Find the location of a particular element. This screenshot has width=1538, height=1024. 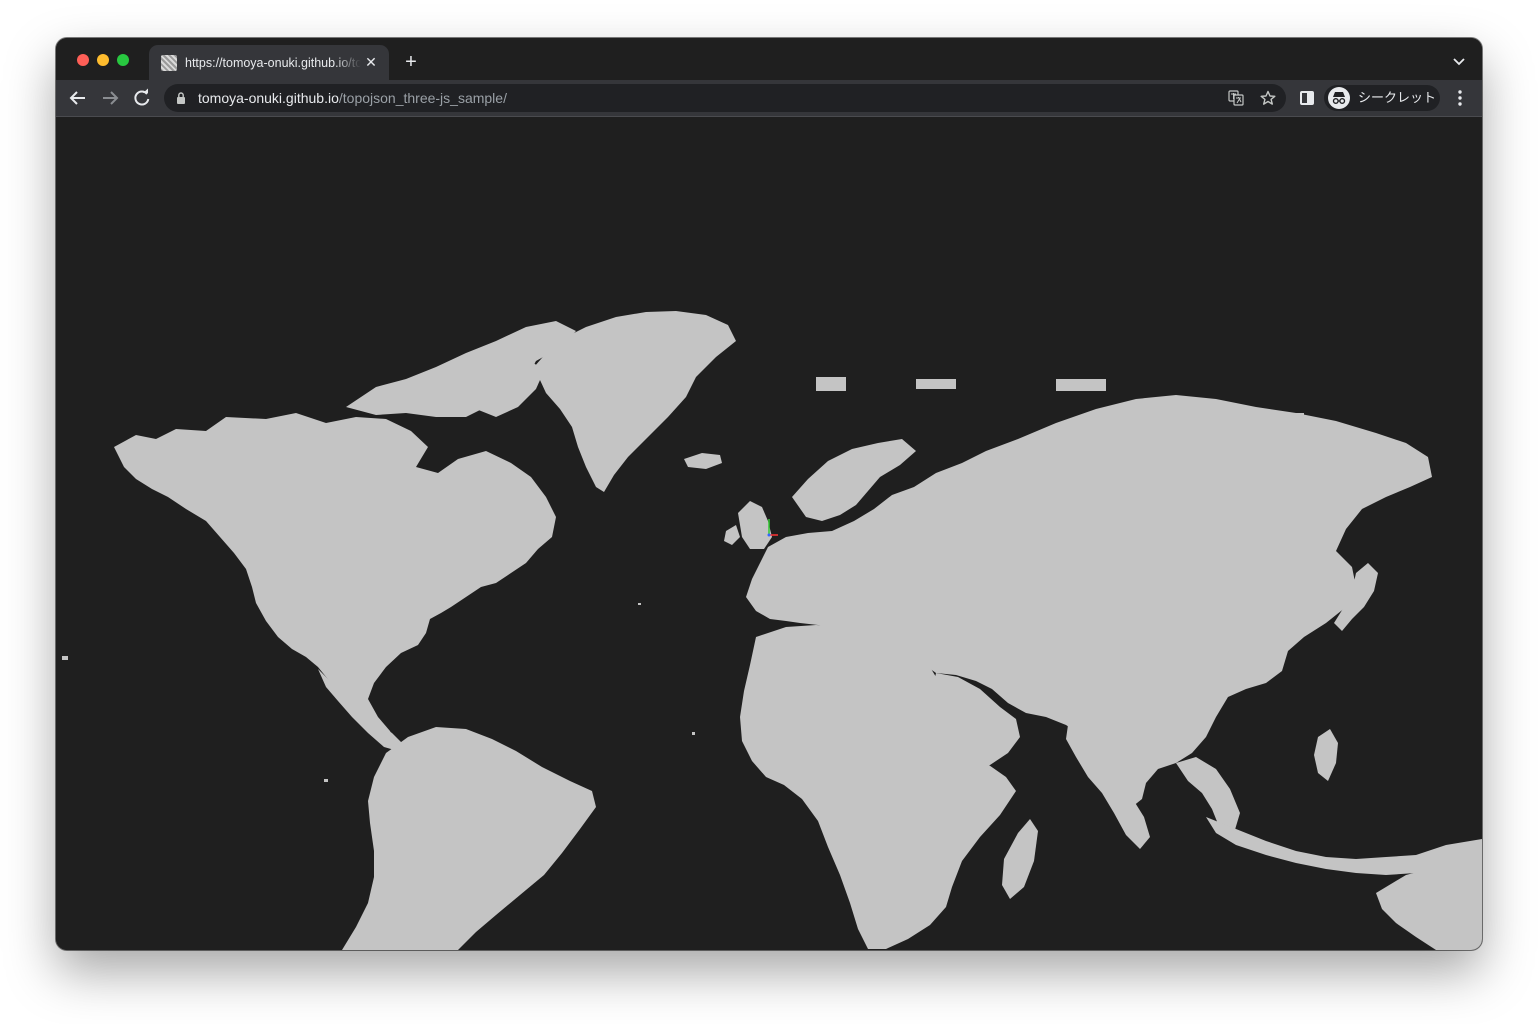

arrow-right-icon is located at coordinates (111, 98).